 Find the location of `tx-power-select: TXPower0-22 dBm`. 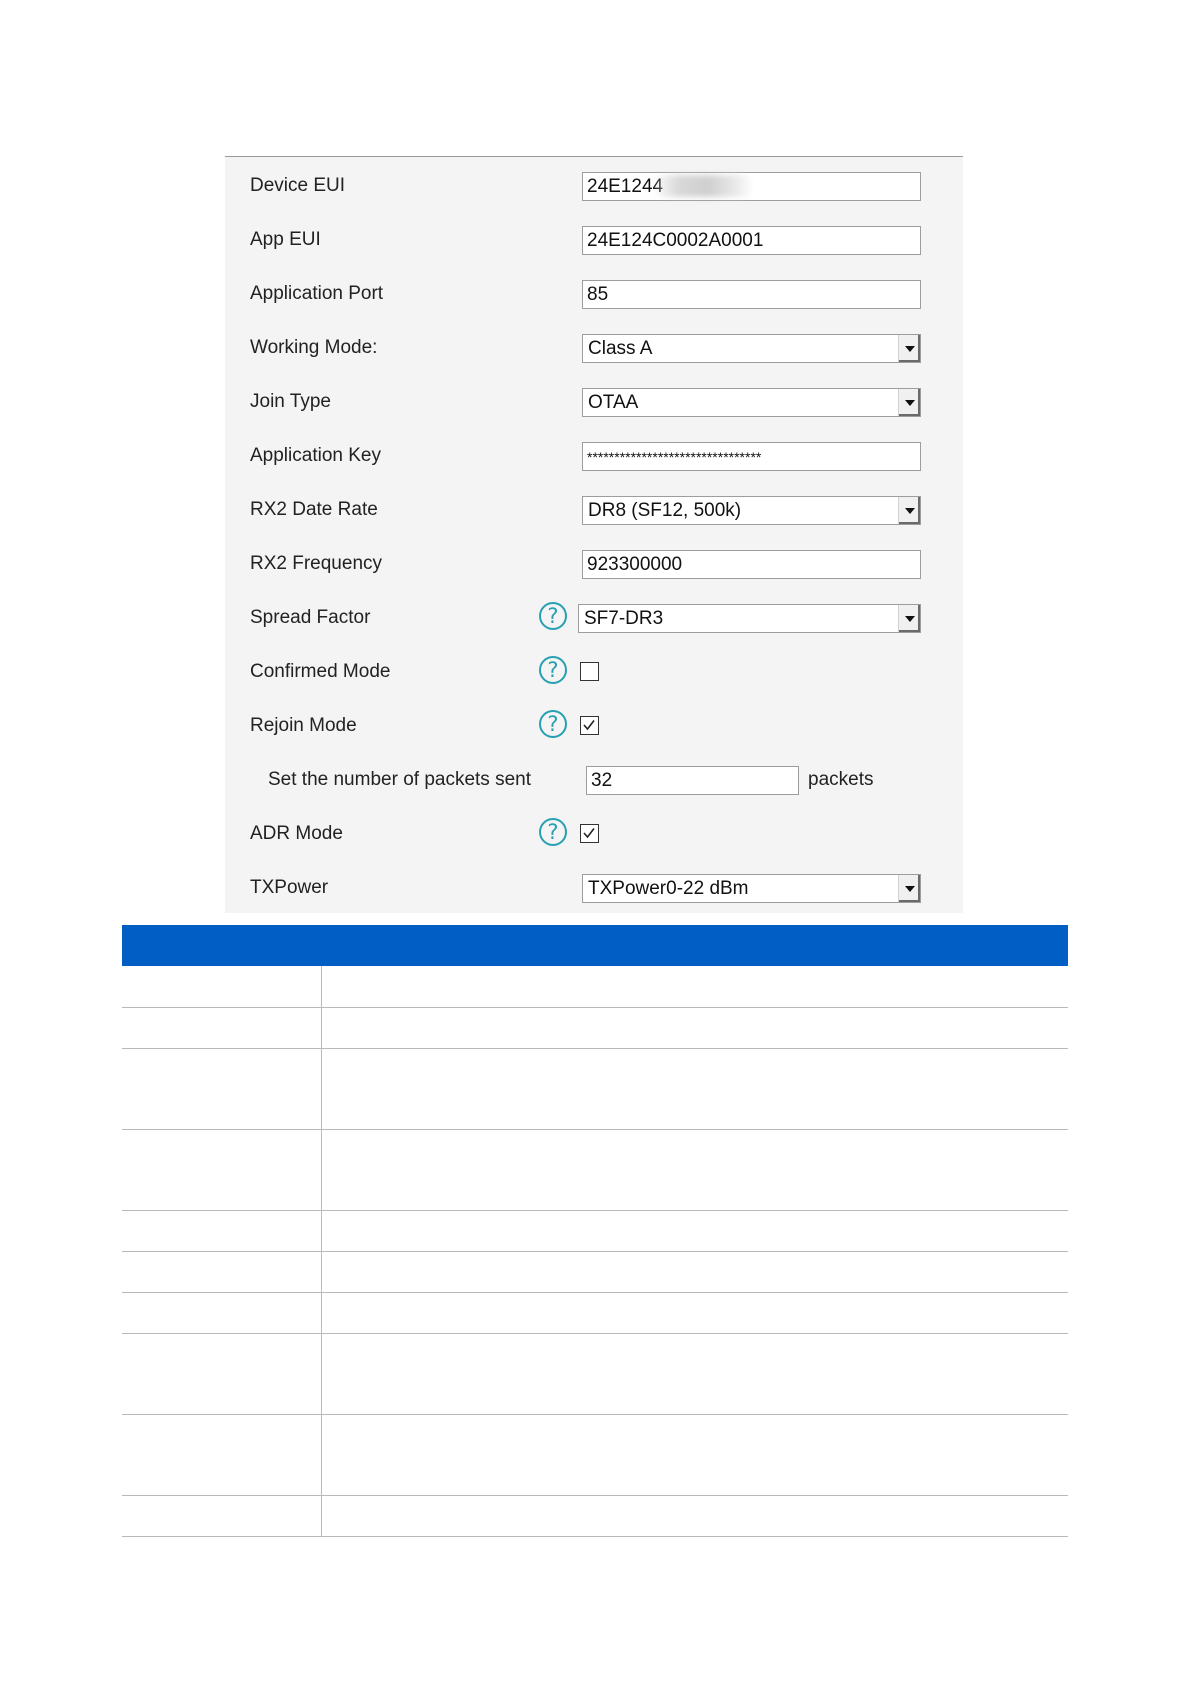

tx-power-select: TXPower0-22 dBm is located at coordinates (751, 888).